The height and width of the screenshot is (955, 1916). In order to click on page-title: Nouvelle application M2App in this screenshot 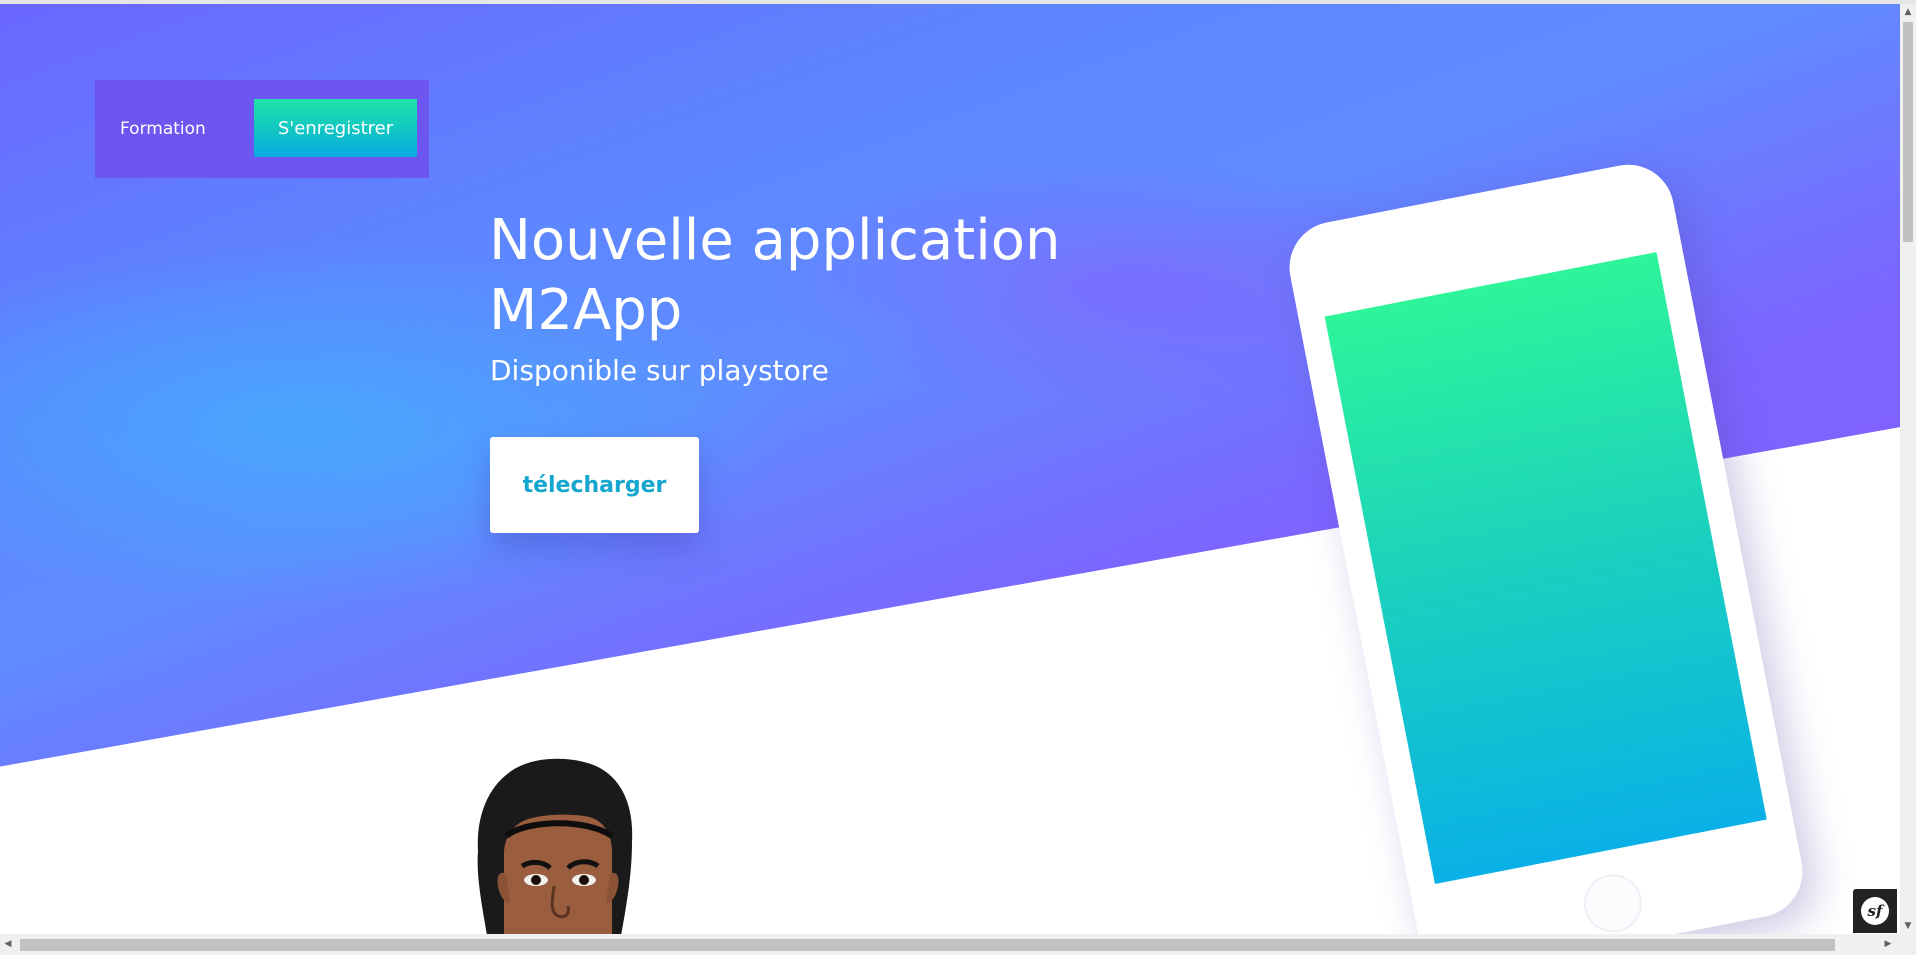, I will do `click(775, 275)`.